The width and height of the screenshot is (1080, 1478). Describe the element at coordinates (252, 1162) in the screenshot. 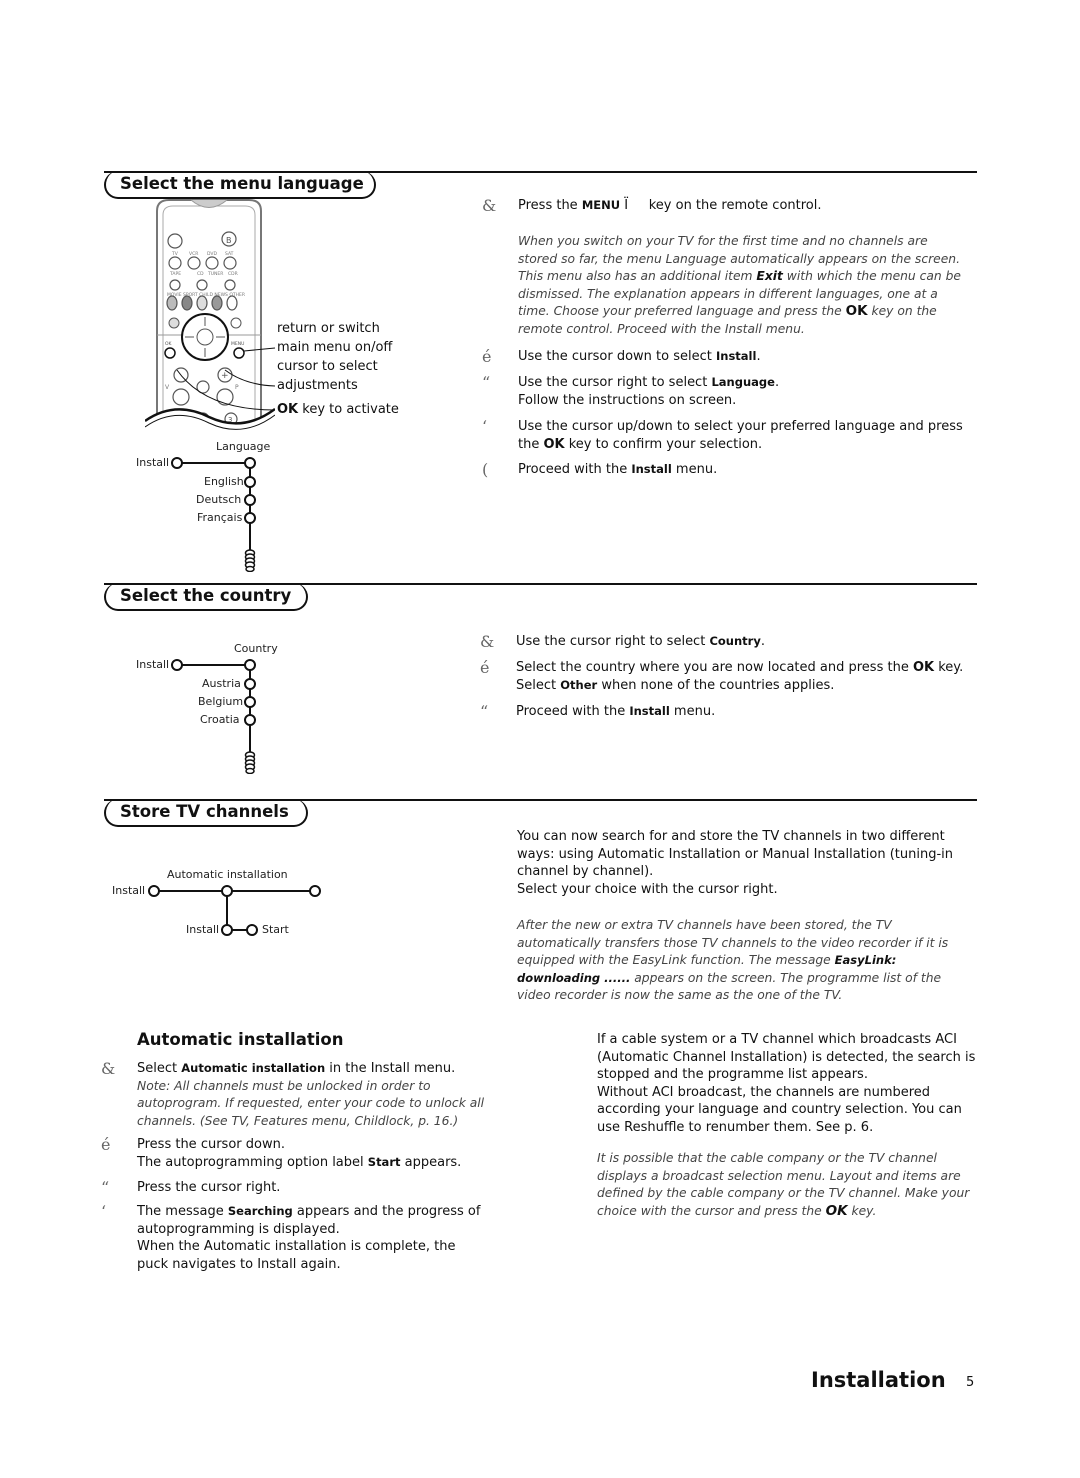

I see `step-text: The autoprogramming option label` at that location.